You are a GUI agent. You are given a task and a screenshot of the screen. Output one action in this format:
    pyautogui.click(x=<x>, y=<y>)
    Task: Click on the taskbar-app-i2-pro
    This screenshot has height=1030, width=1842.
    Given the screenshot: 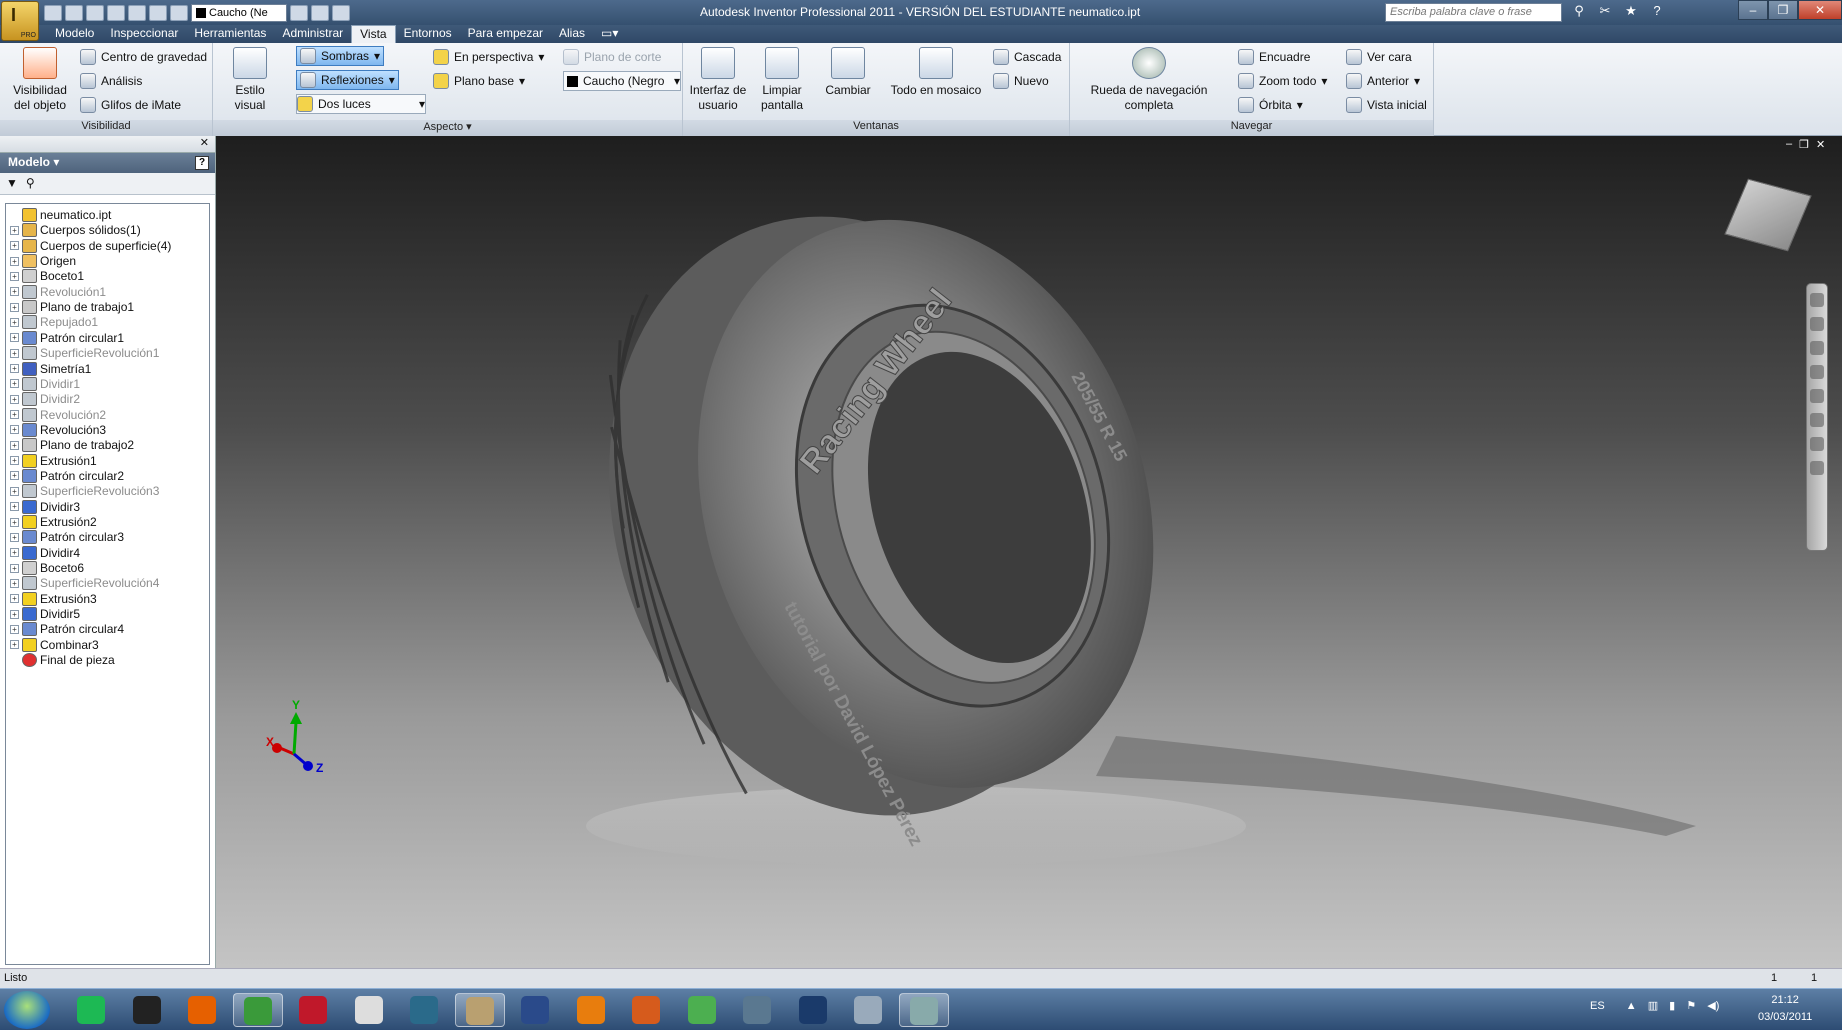 What is the action you would take?
    pyautogui.click(x=313, y=1010)
    